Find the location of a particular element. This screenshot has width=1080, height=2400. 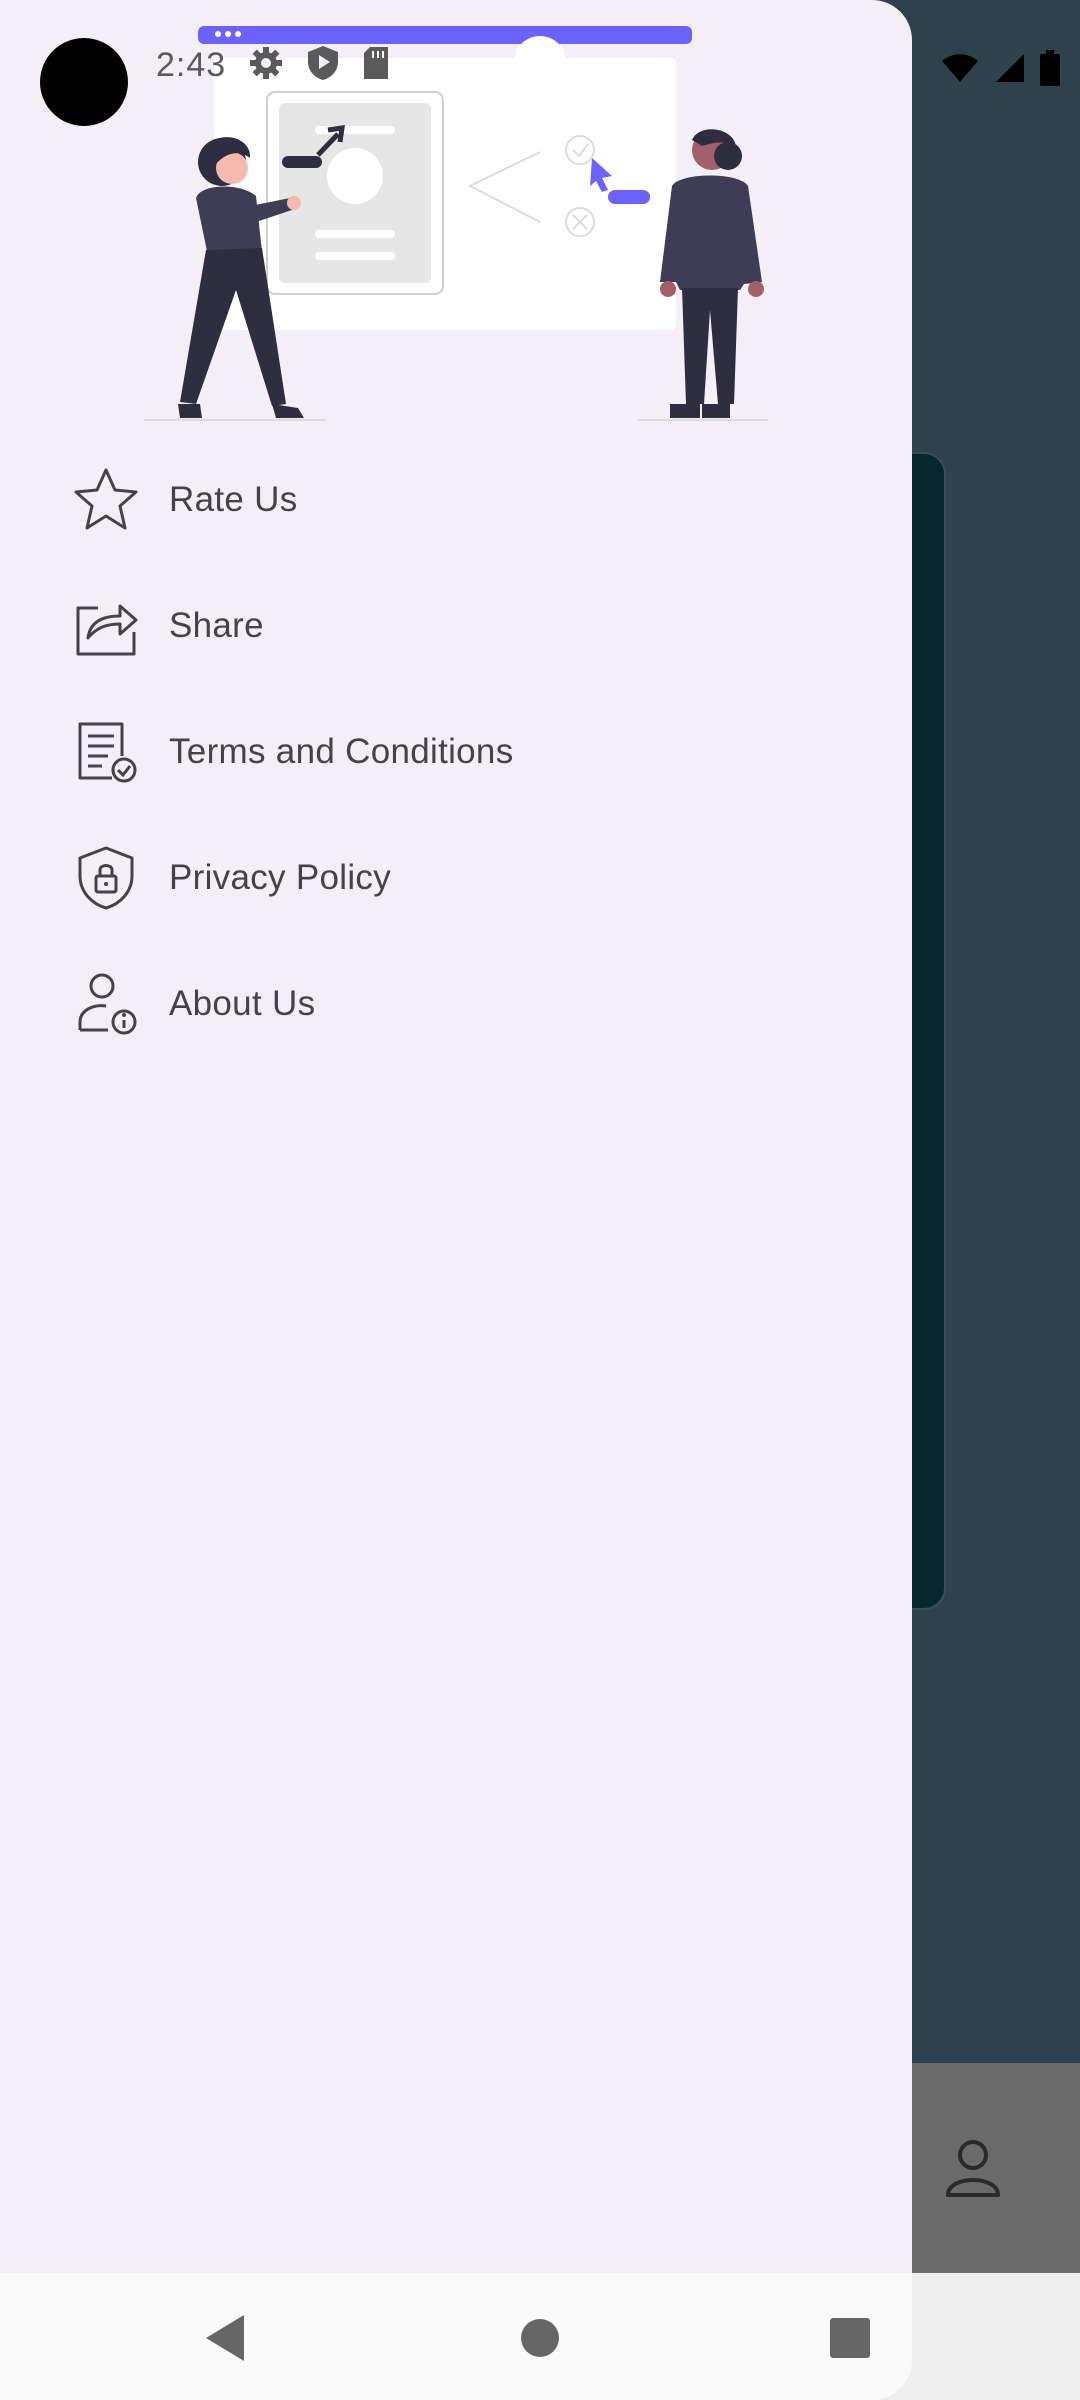

battery-icon is located at coordinates (1050, 70).